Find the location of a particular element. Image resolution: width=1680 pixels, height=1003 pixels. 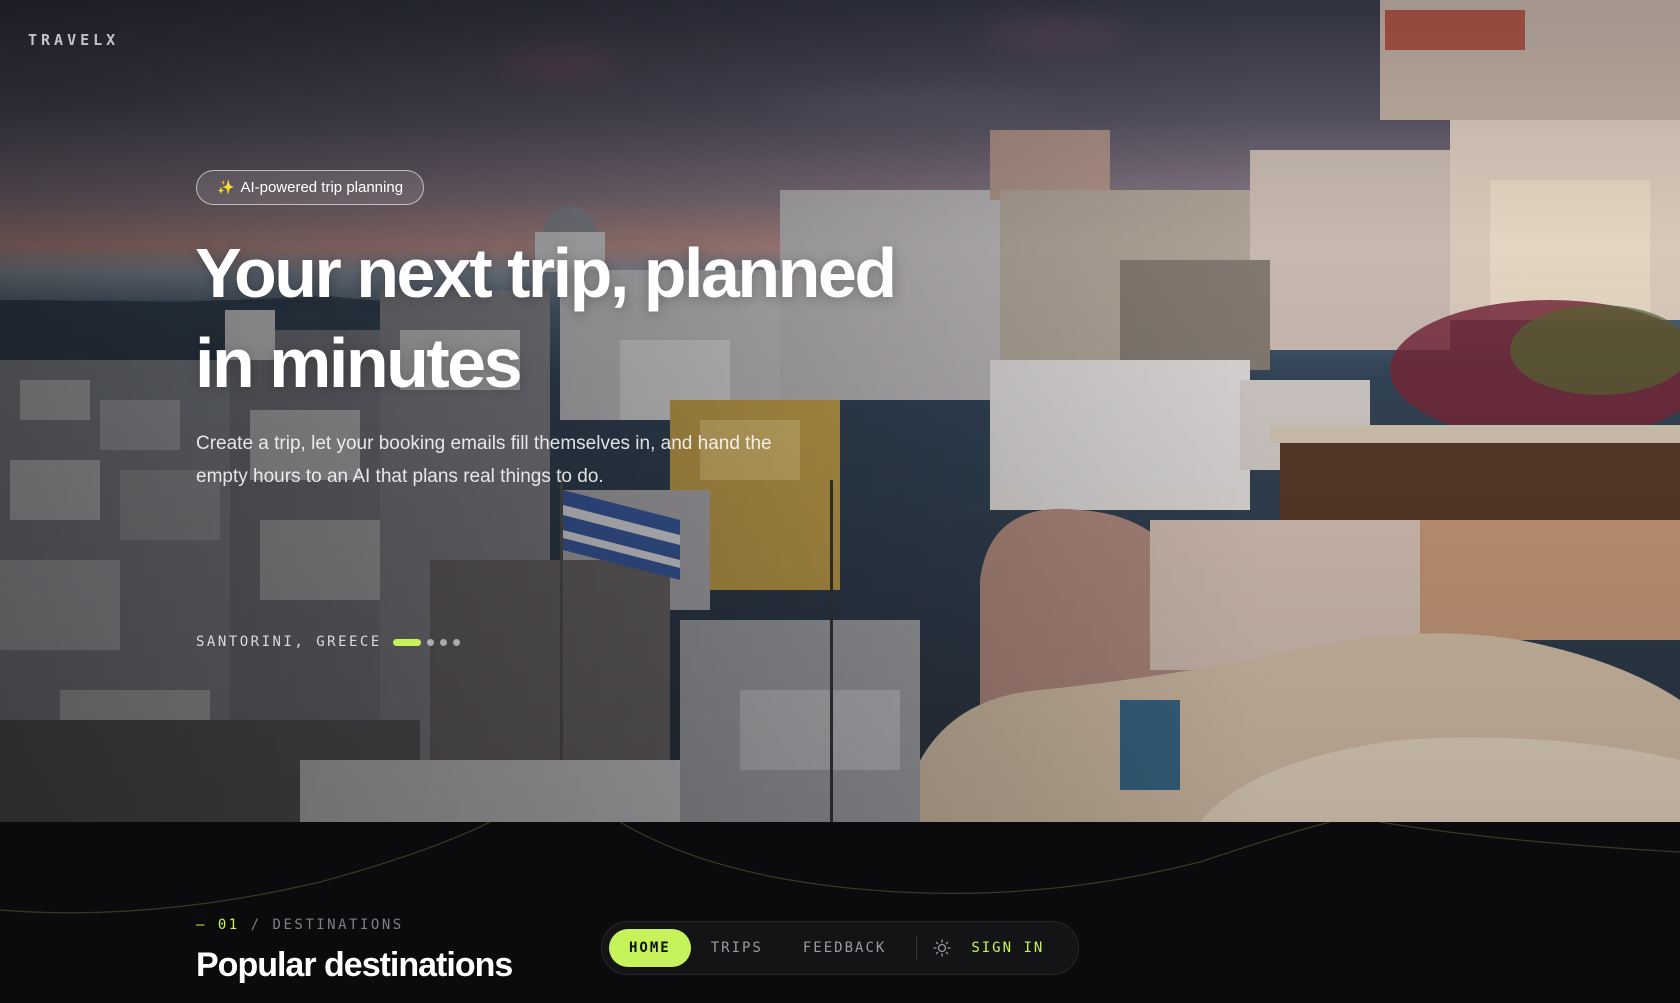

section-title: Popular destinations is located at coordinates (354, 965).